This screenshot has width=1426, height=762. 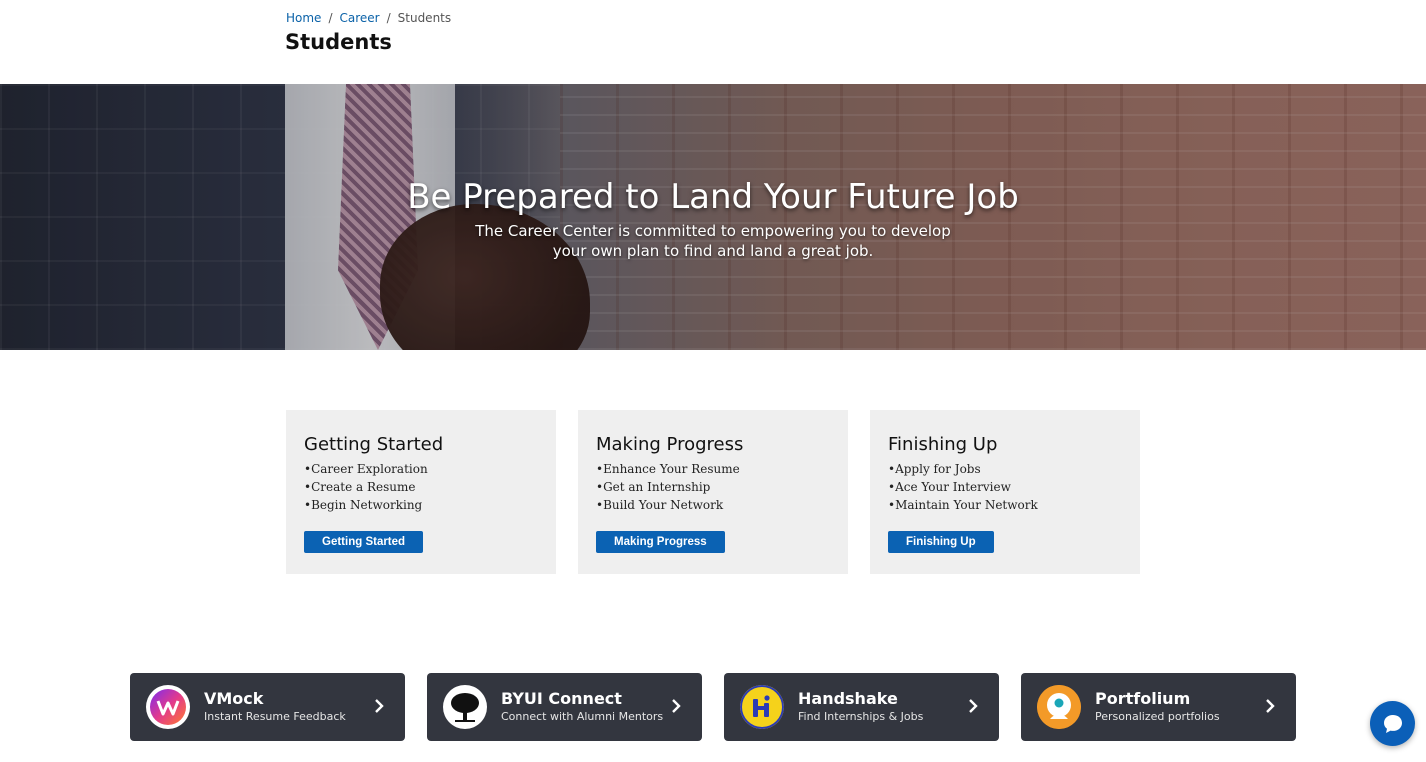 I want to click on hero-title: Be Prepared to Land Your Future Job, so click(x=713, y=197).